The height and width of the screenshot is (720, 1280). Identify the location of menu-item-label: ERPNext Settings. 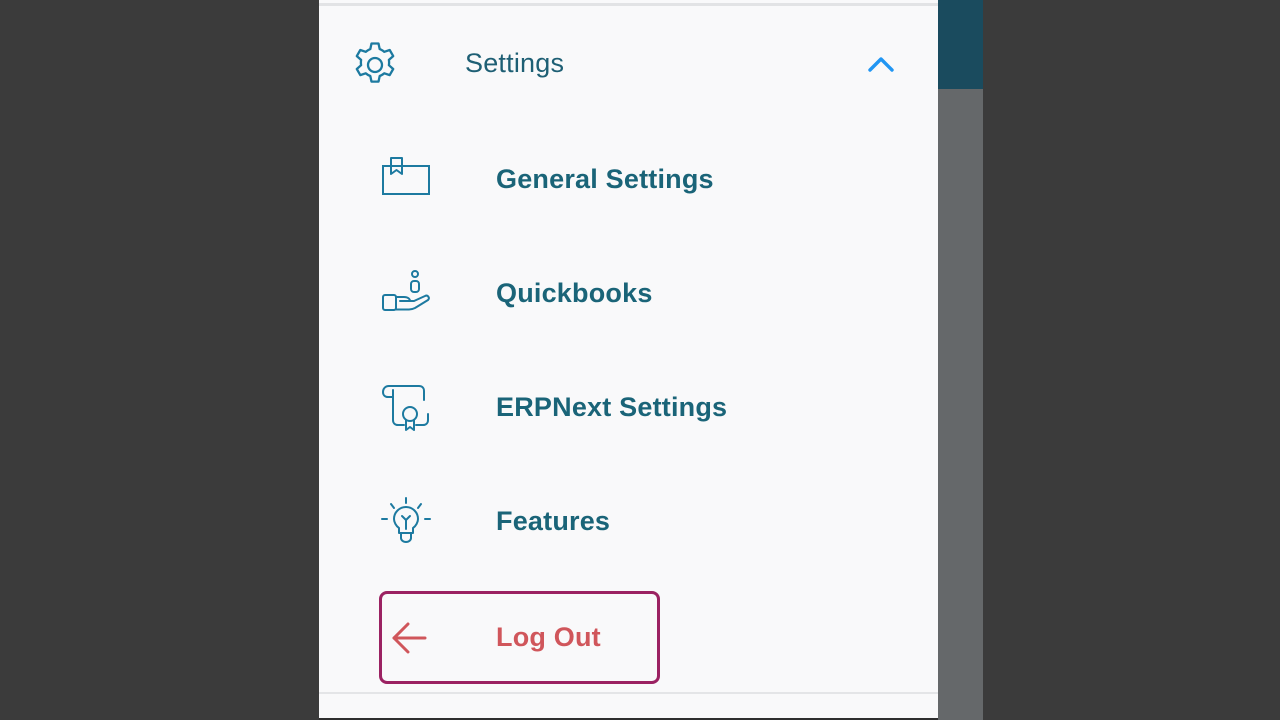
(612, 407).